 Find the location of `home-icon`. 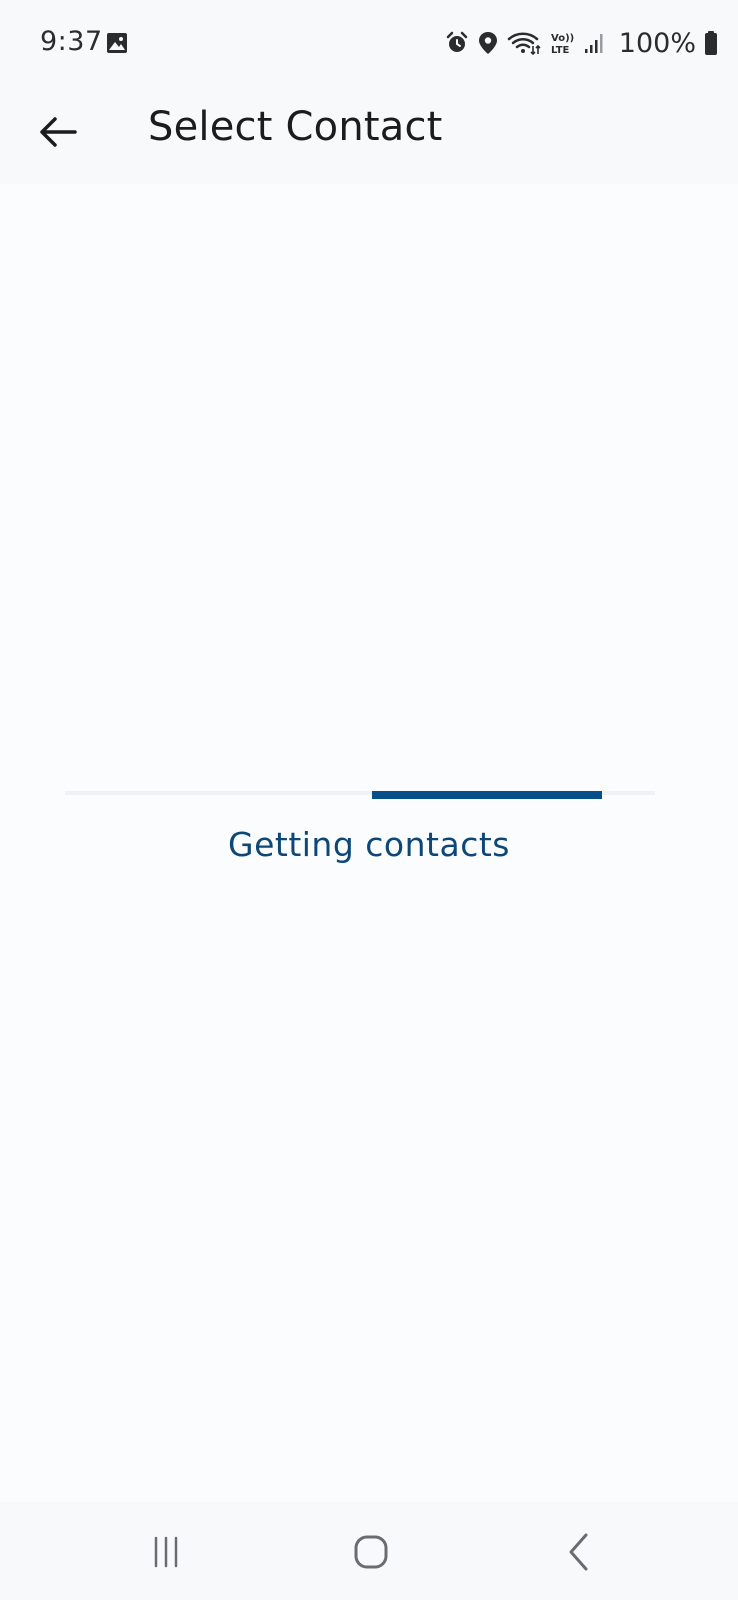

home-icon is located at coordinates (371, 1554).